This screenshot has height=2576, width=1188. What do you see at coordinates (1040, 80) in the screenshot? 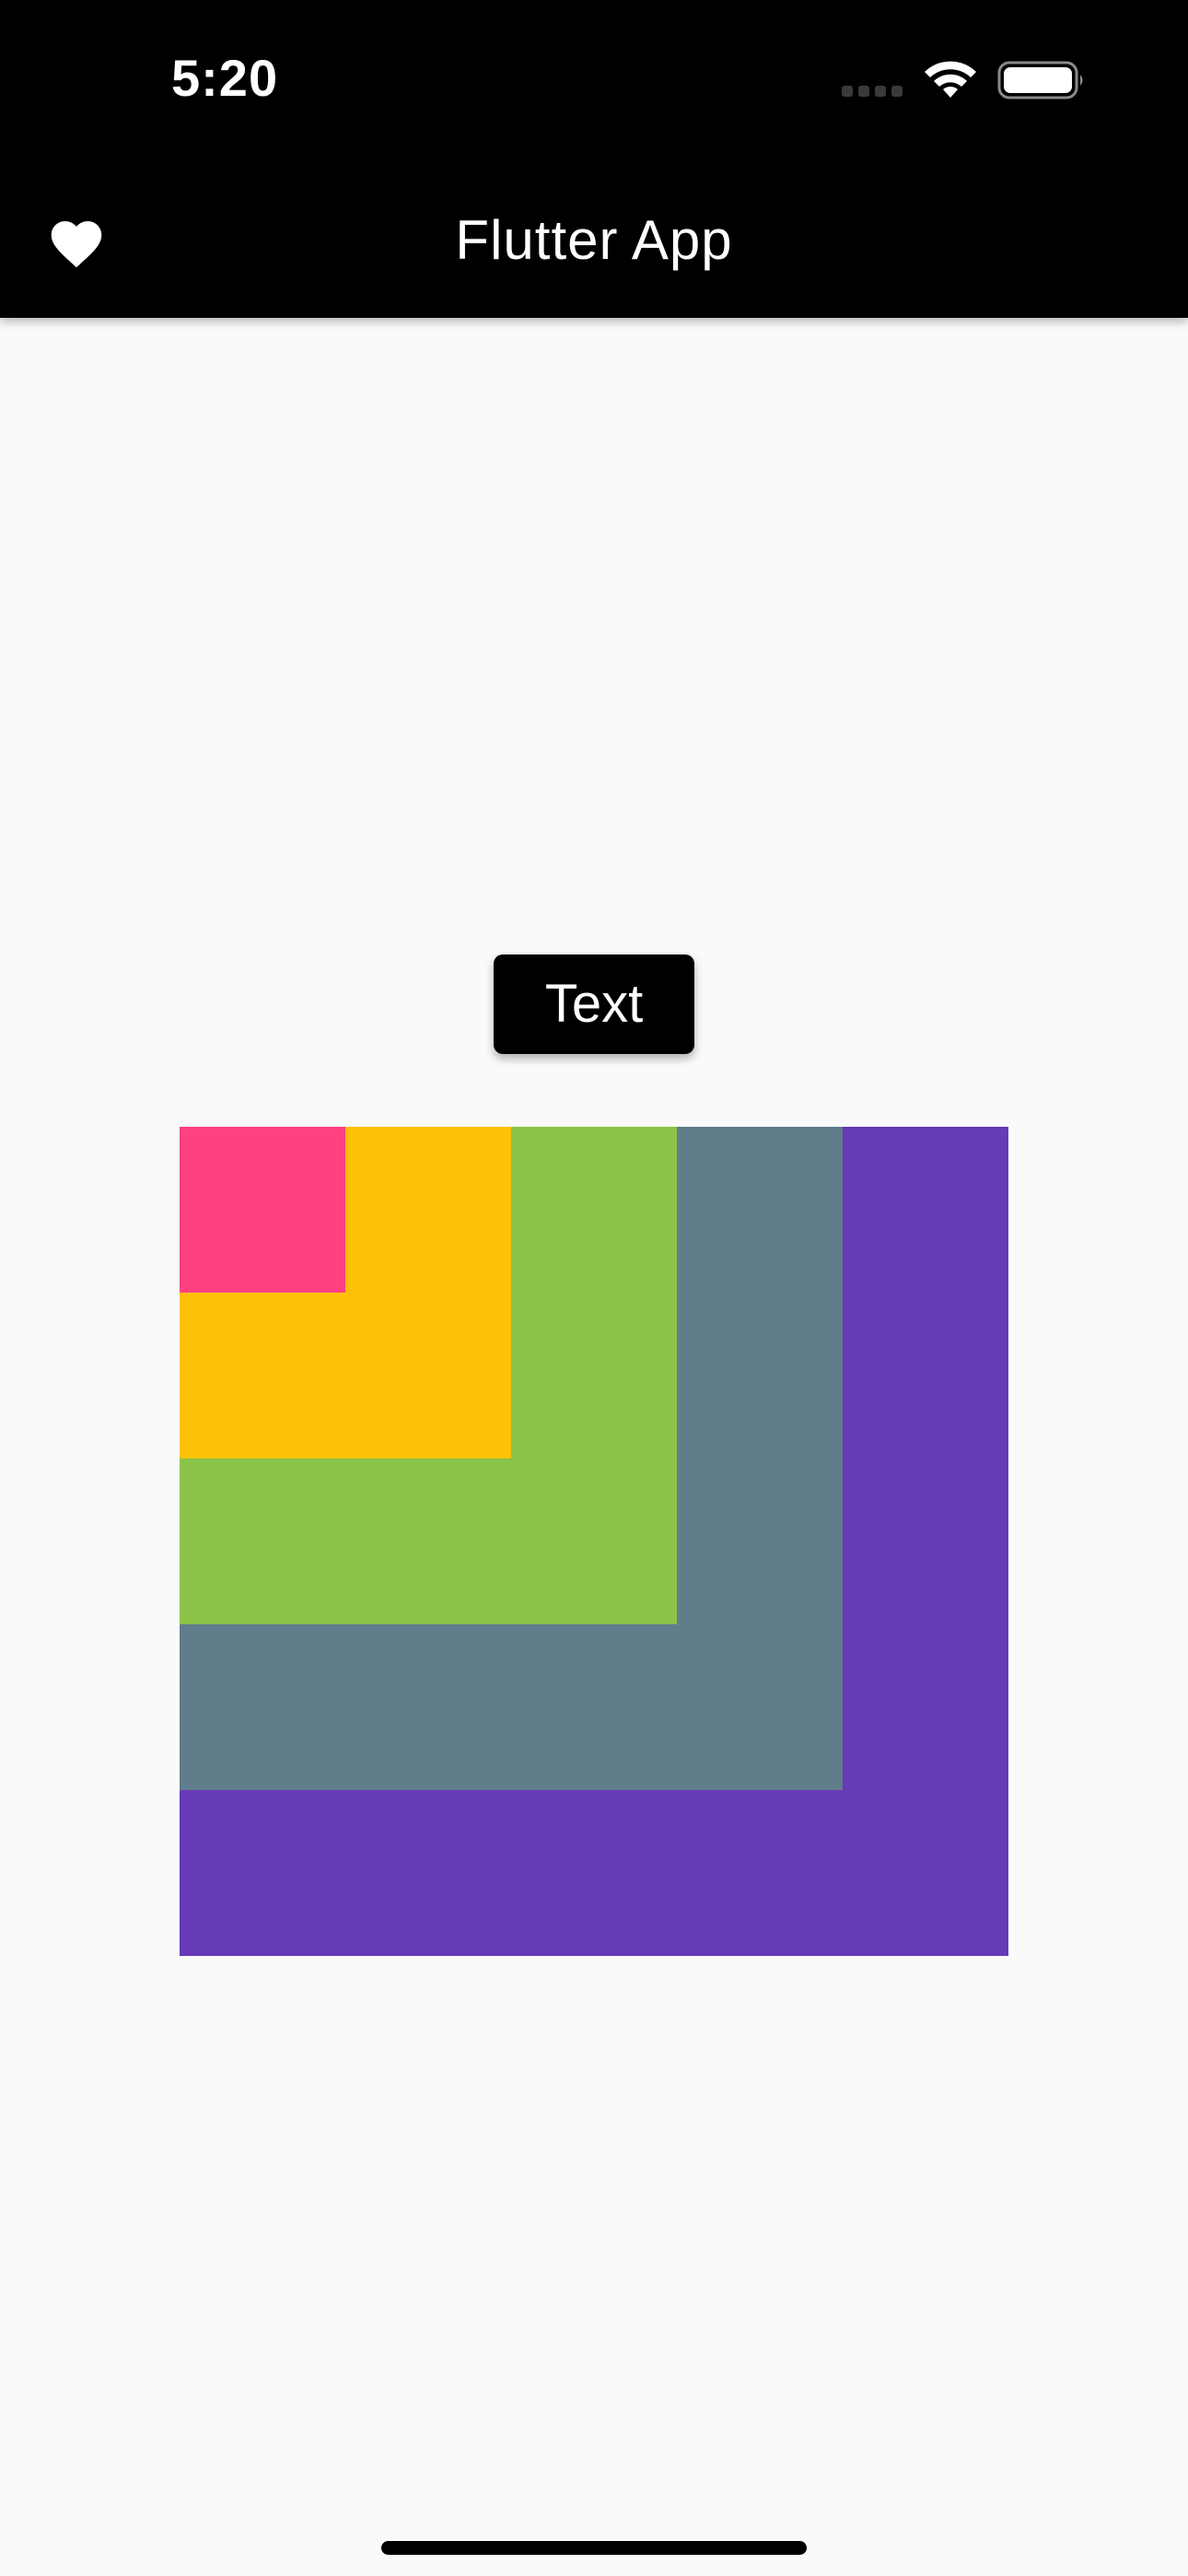
I see `battery-icon` at bounding box center [1040, 80].